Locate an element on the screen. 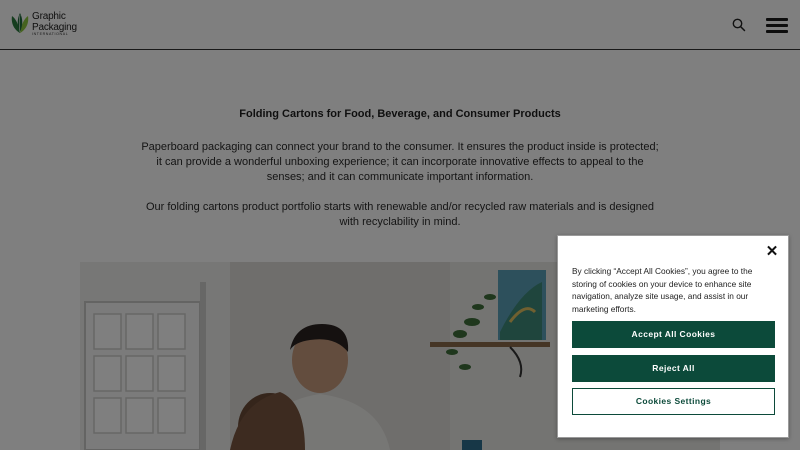 The height and width of the screenshot is (450, 800). close-button: ✕ is located at coordinates (772, 252).